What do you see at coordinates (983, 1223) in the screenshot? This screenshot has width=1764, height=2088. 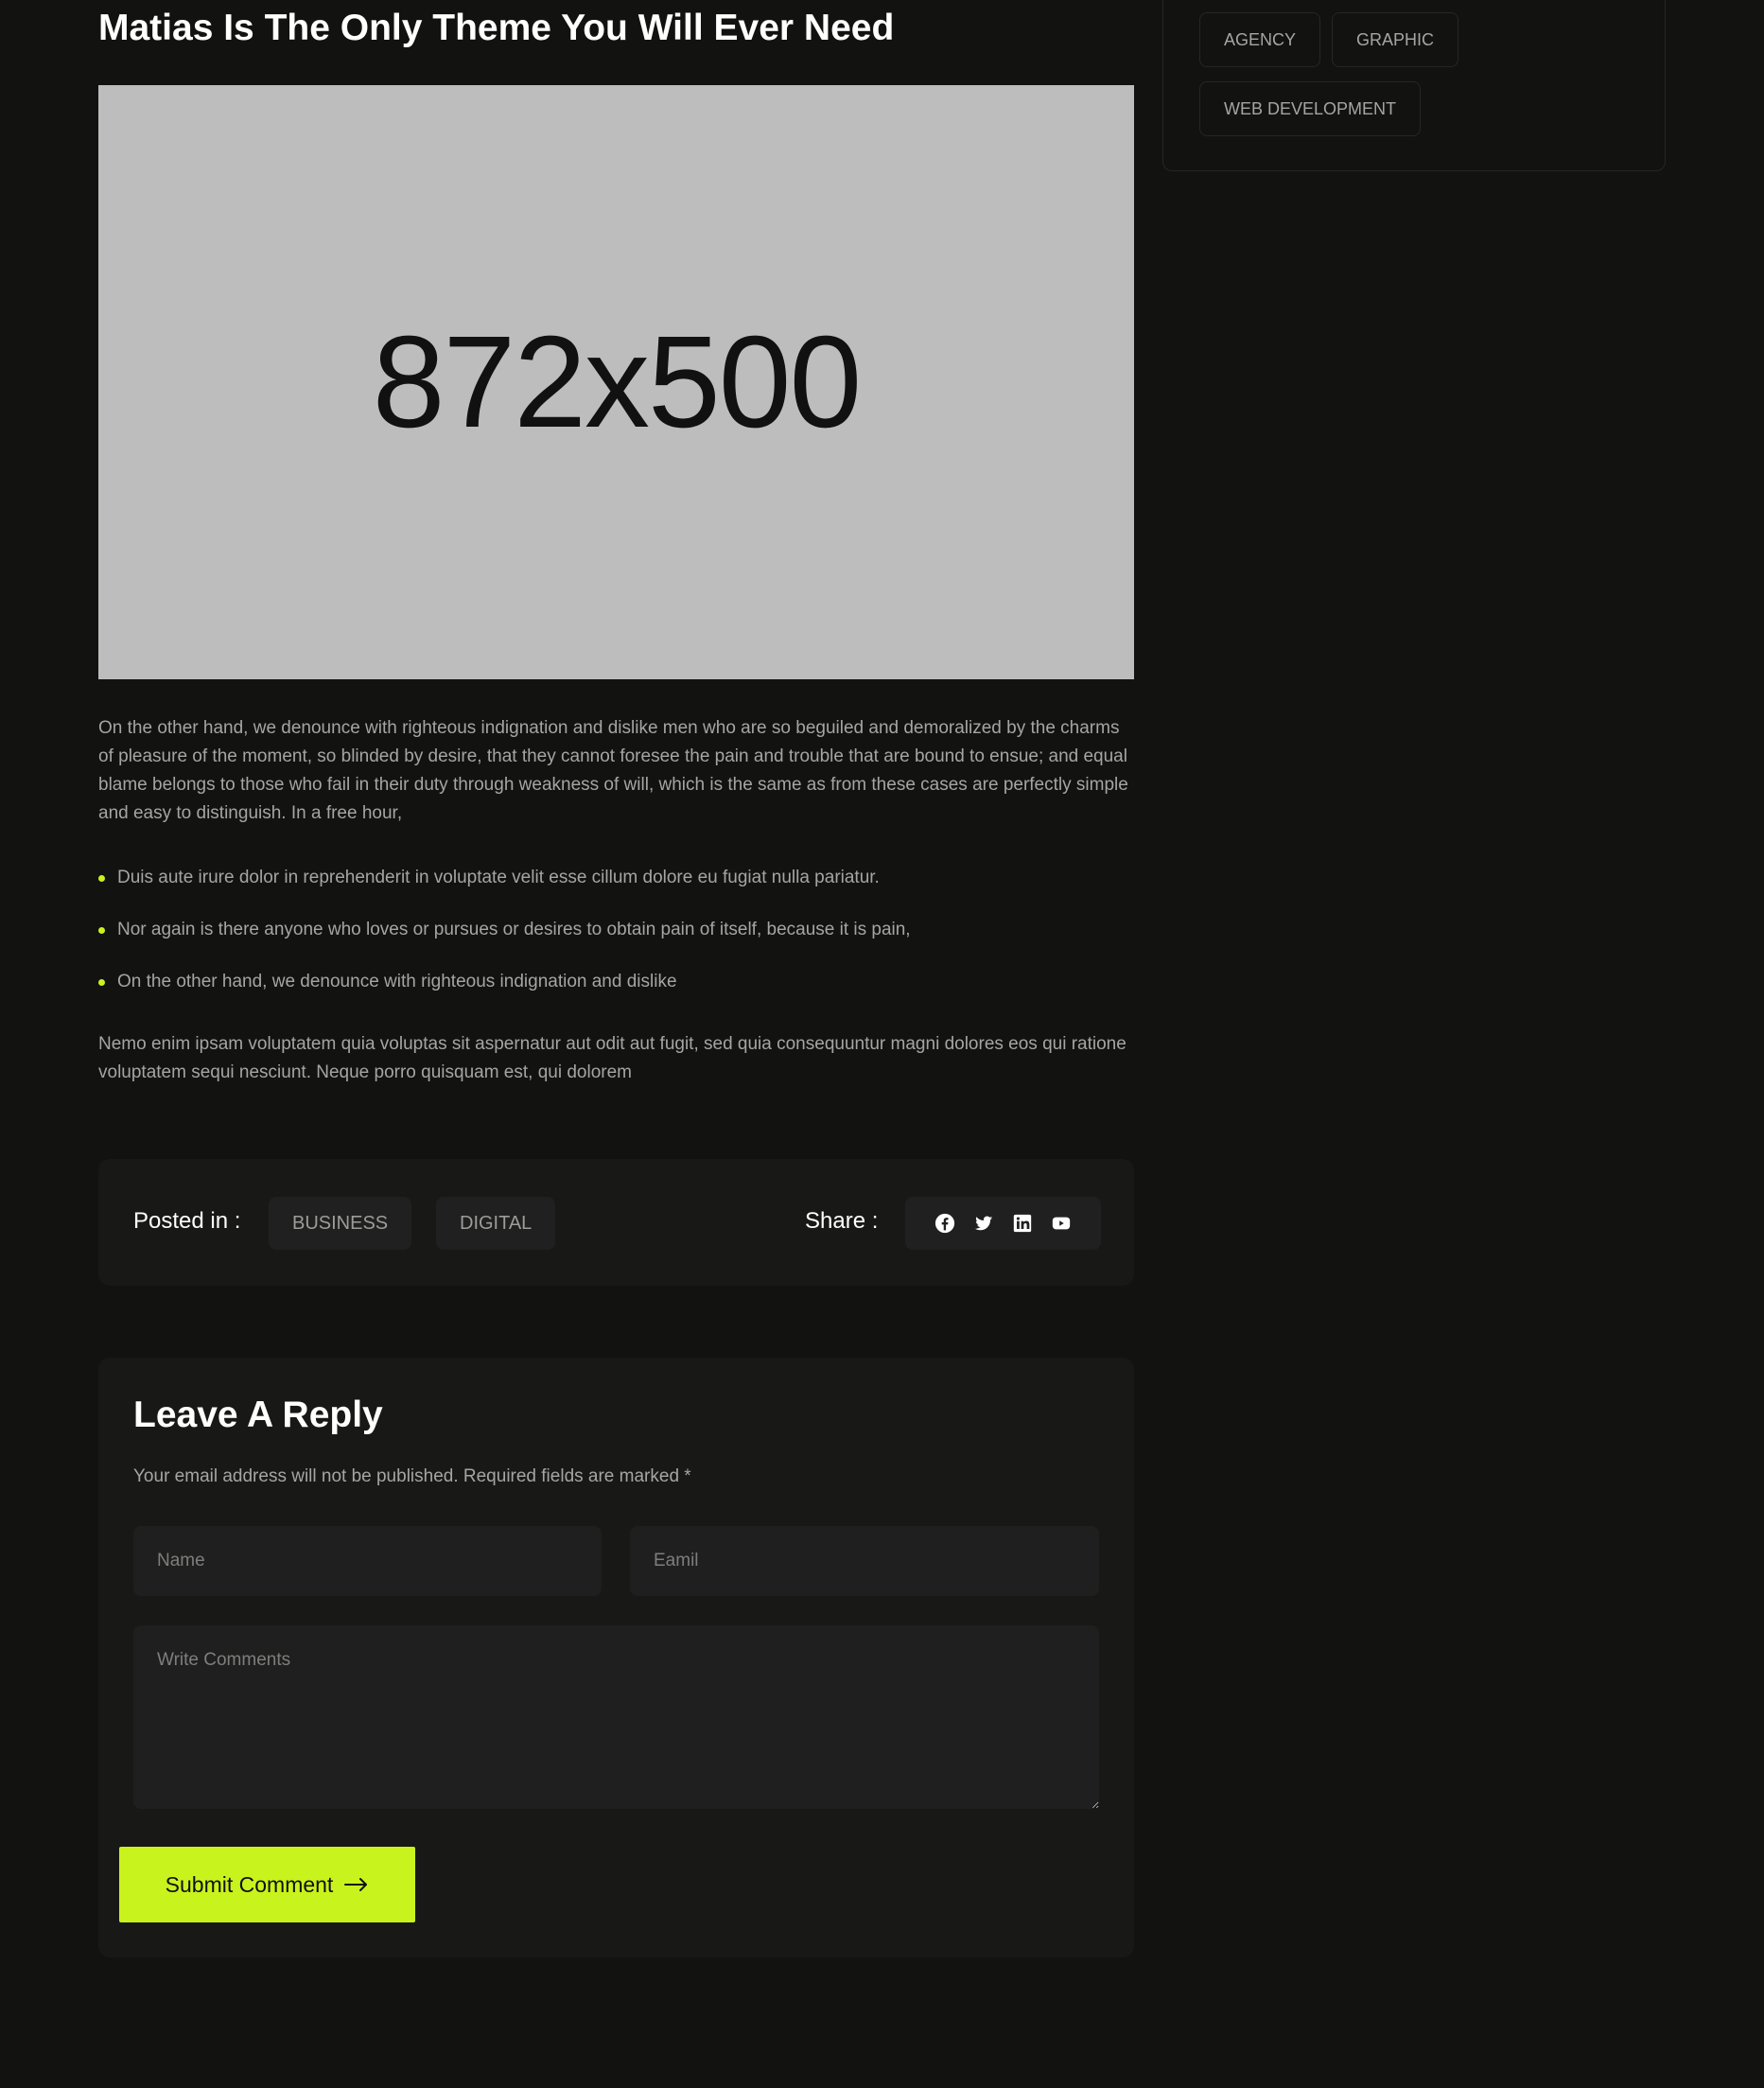 I see `twitter-icon` at bounding box center [983, 1223].